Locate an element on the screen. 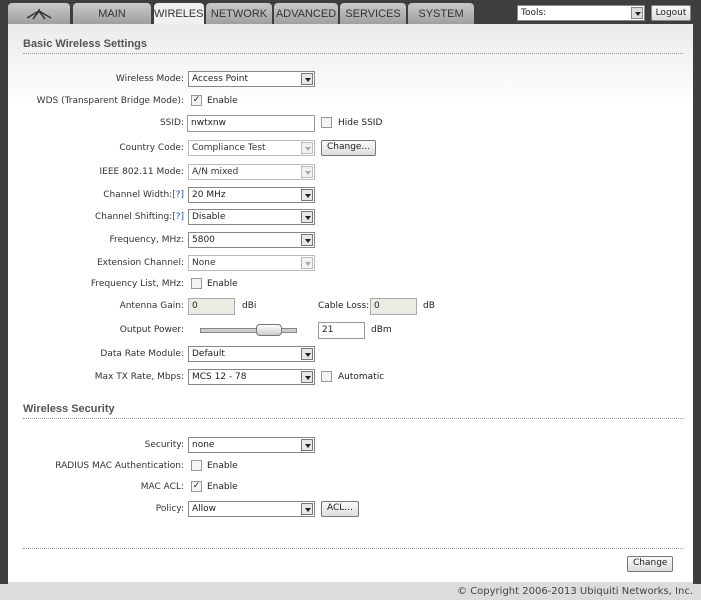 This screenshot has width=701, height=600. row-antenna-gain: Antenna Gain: 0 dBi Cable Loss: 0 dB is located at coordinates (350, 307).